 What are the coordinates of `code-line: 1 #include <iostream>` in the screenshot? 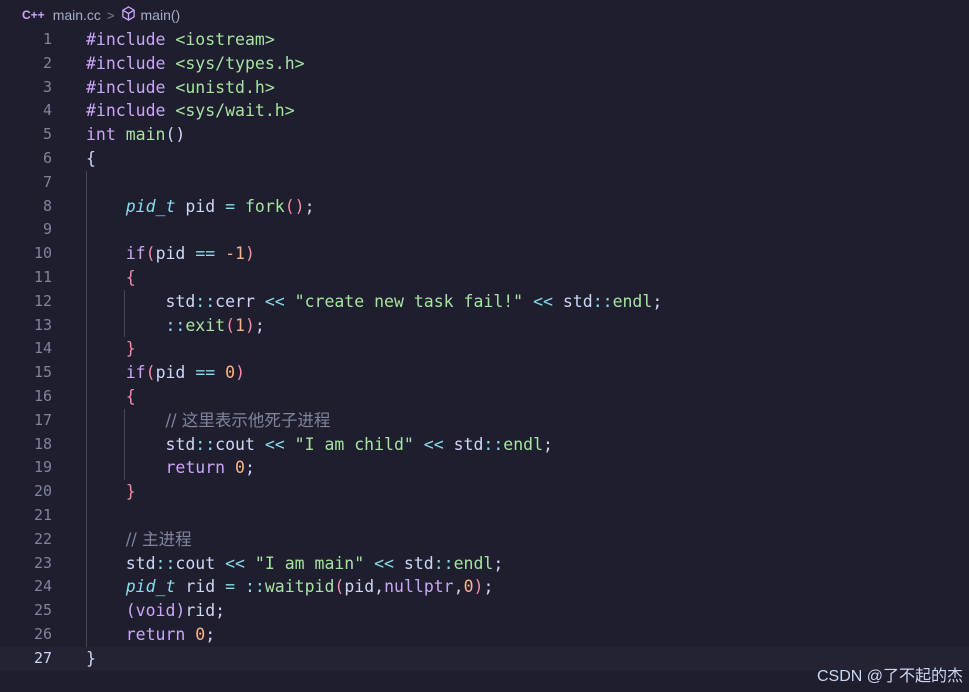 It's located at (484, 40).